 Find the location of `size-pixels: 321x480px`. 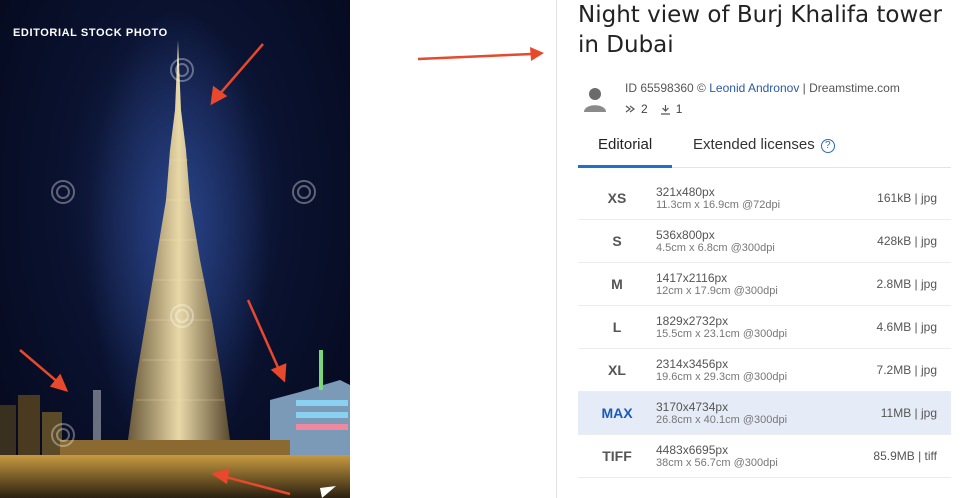

size-pixels: 321x480px is located at coordinates (685, 191).